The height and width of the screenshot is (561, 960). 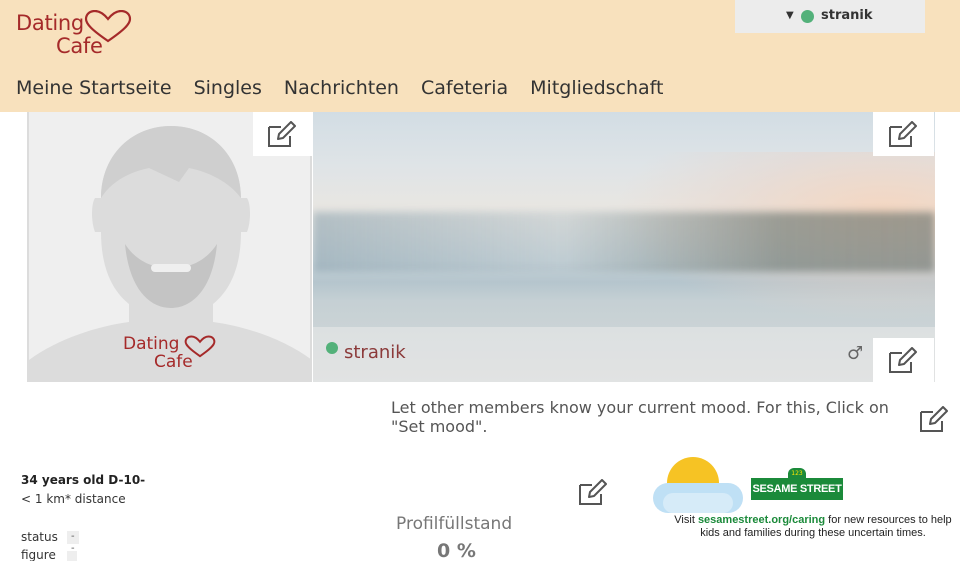 What do you see at coordinates (761, 520) in the screenshot?
I see `ad-link: sesamestreet.org/caring` at bounding box center [761, 520].